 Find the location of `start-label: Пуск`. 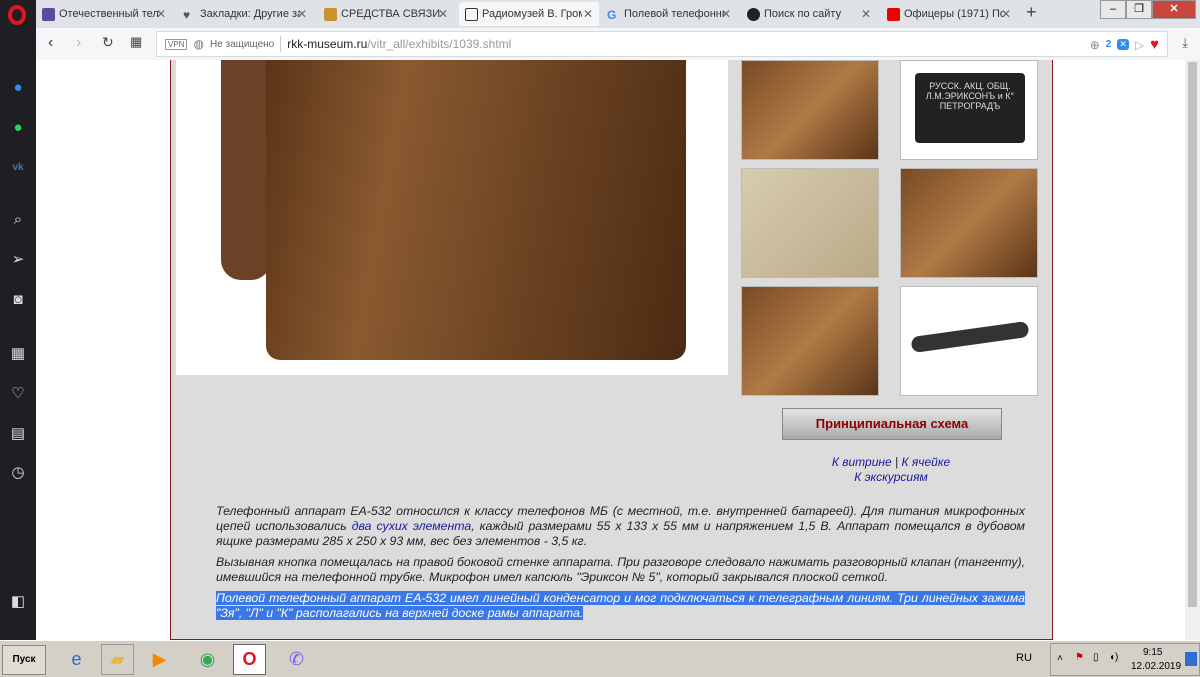

start-label: Пуск is located at coordinates (24, 659).